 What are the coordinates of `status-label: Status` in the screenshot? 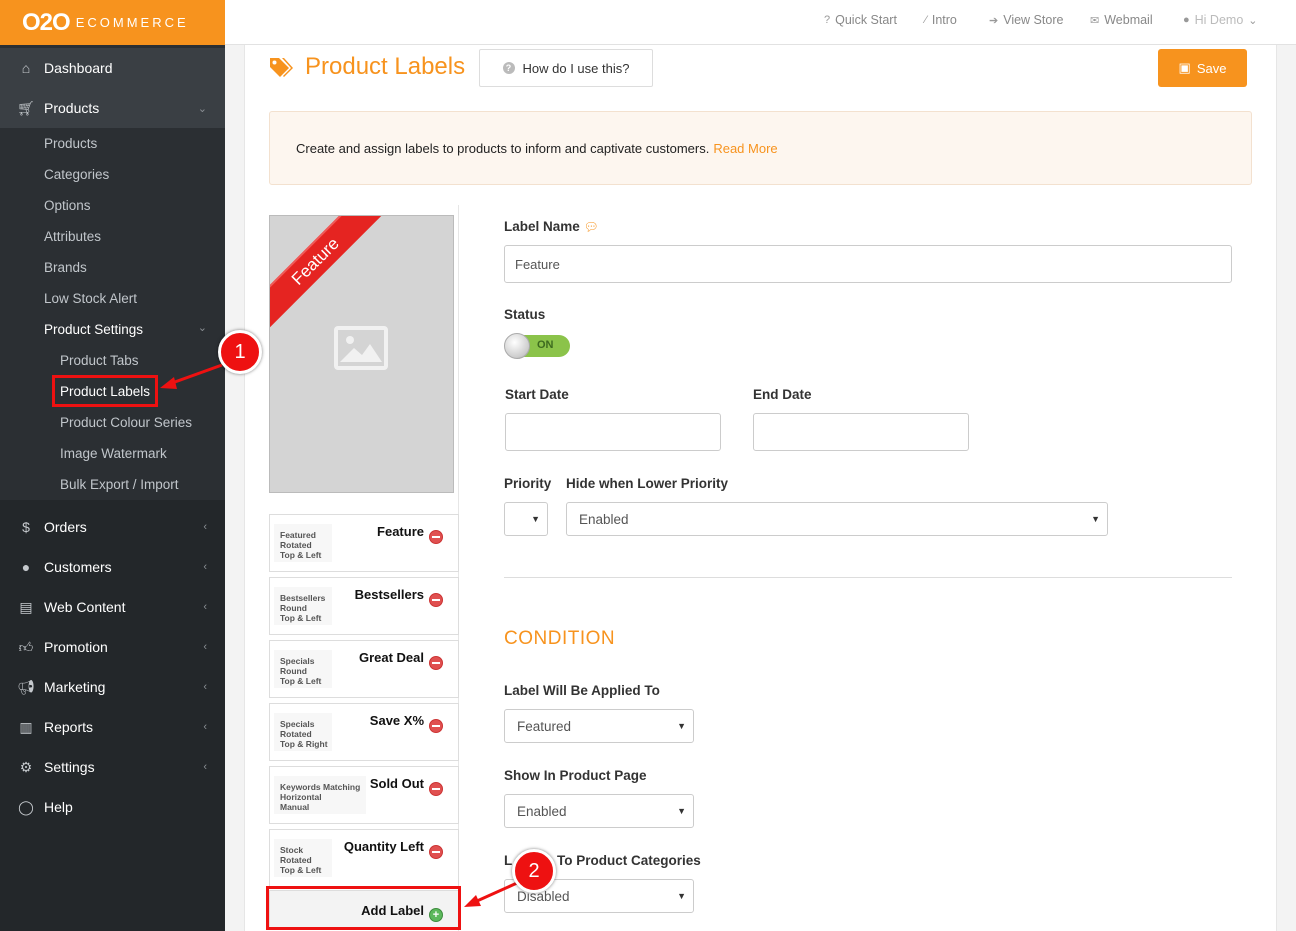 It's located at (525, 314).